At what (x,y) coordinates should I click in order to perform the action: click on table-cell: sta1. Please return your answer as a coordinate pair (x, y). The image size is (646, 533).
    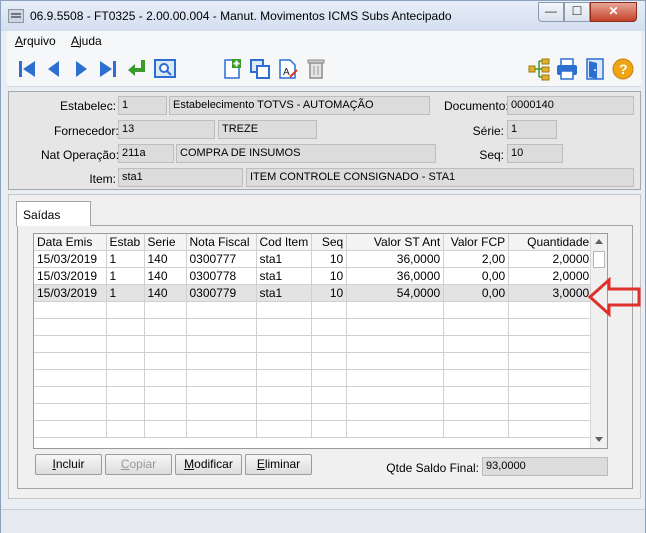
    Looking at the image, I should click on (284, 276).